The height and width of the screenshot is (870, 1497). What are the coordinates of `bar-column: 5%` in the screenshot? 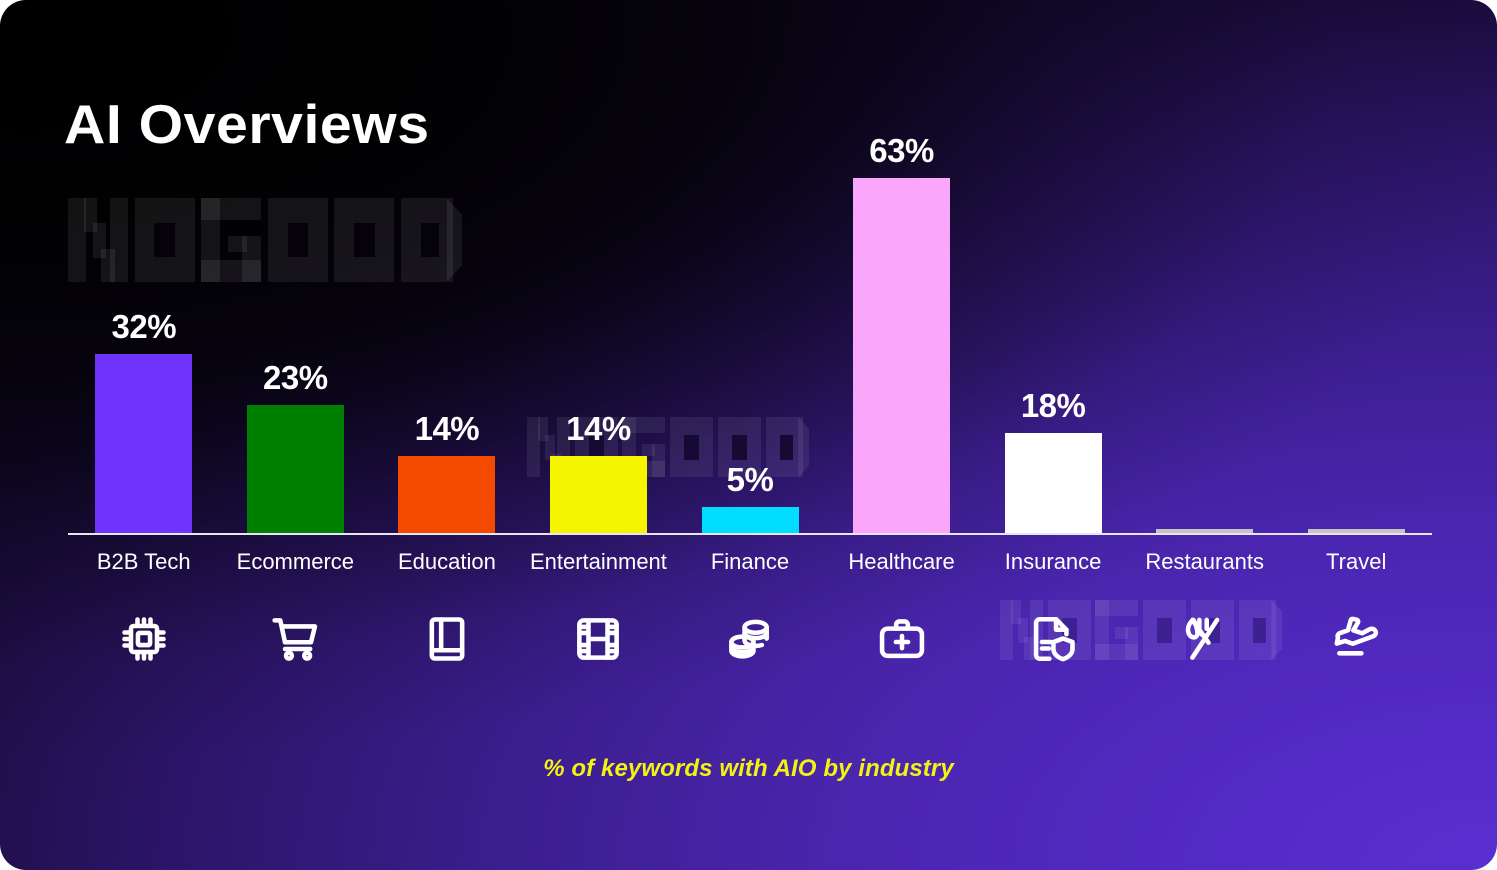 It's located at (750, 498).